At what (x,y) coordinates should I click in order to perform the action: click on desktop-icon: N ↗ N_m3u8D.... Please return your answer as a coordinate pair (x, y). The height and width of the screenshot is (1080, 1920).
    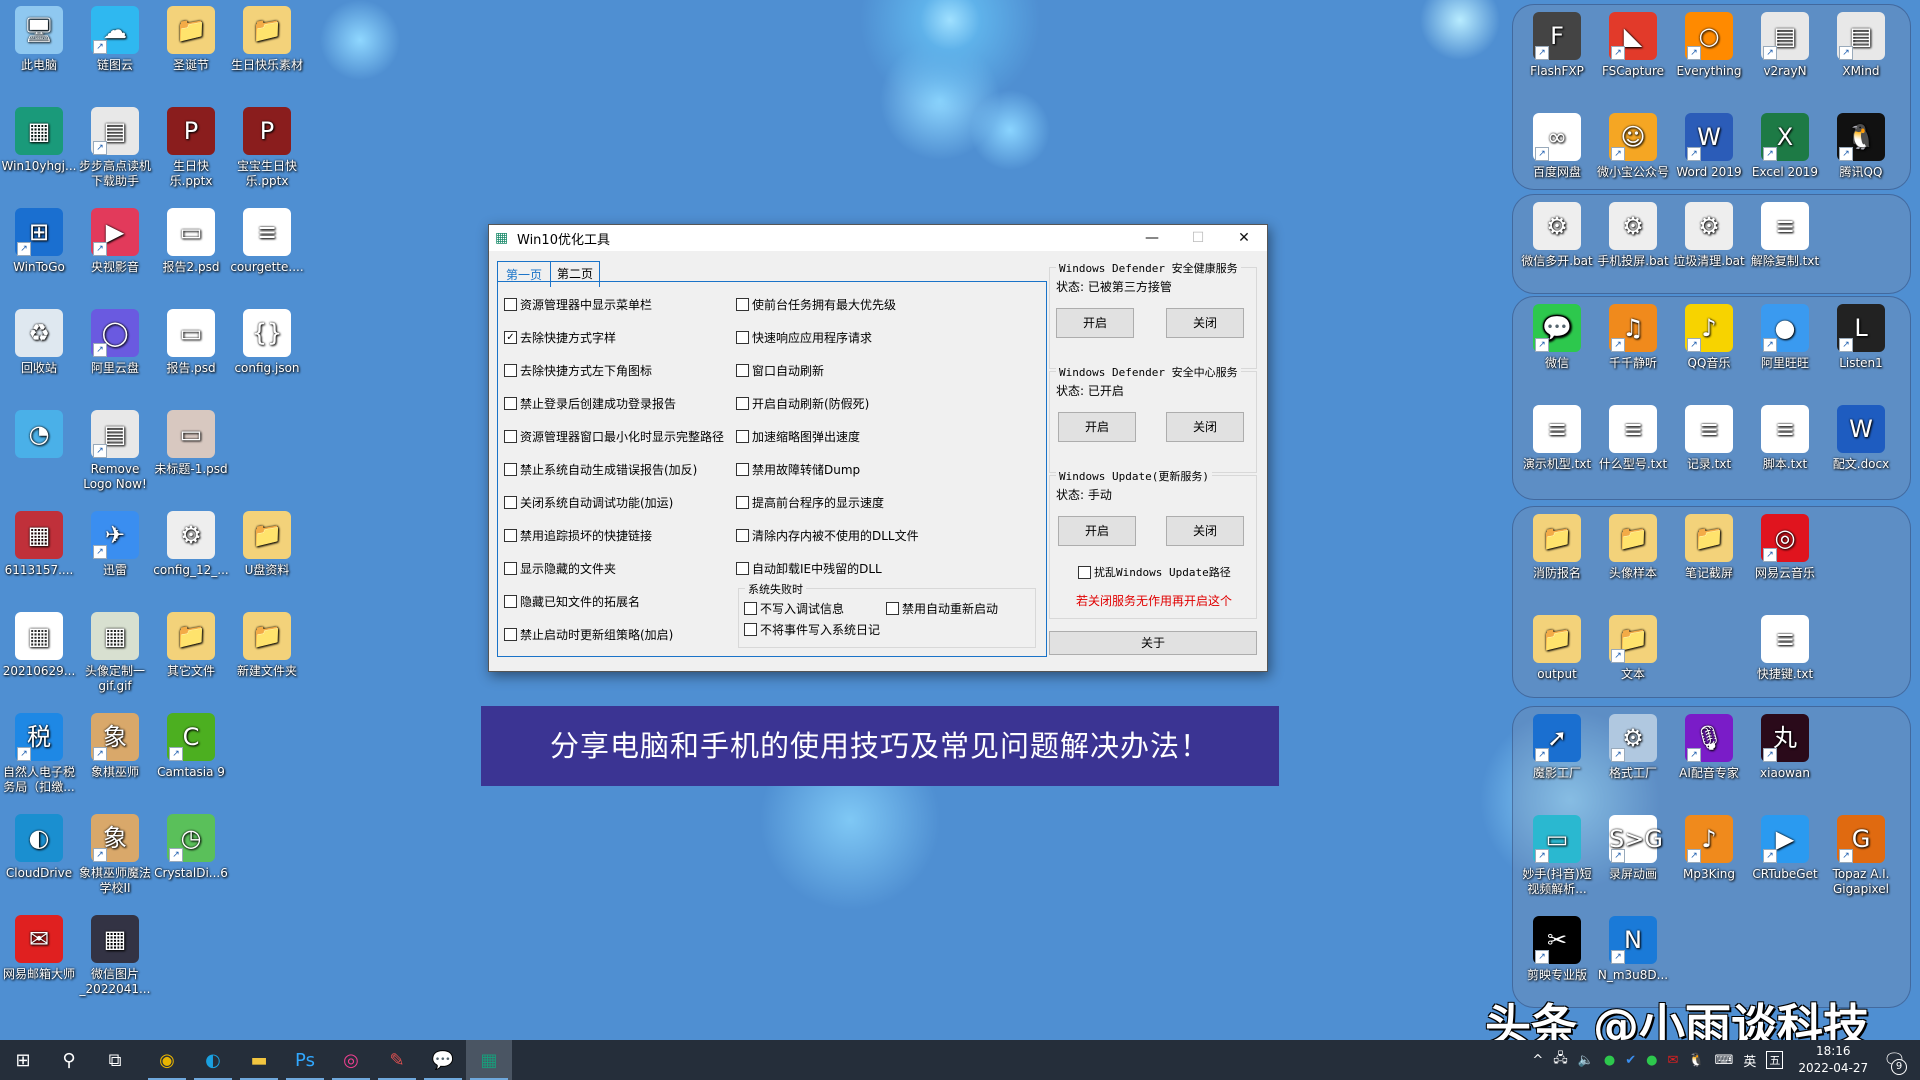
    Looking at the image, I should click on (1633, 949).